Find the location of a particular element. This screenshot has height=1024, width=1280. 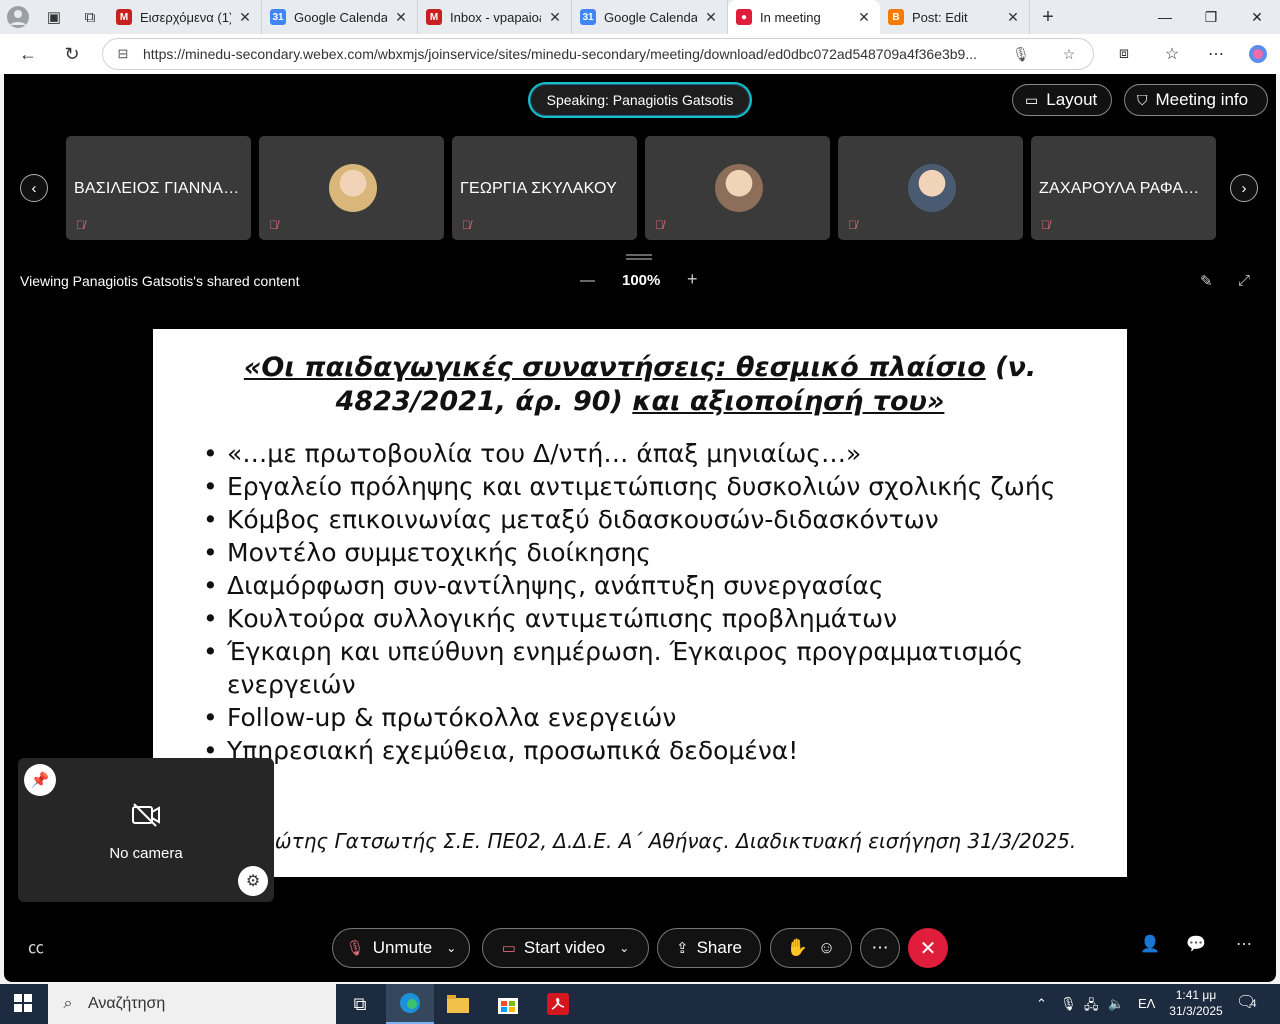

system-clock: 1:41 μμ 31/3/2025 is located at coordinates (1196, 1003).